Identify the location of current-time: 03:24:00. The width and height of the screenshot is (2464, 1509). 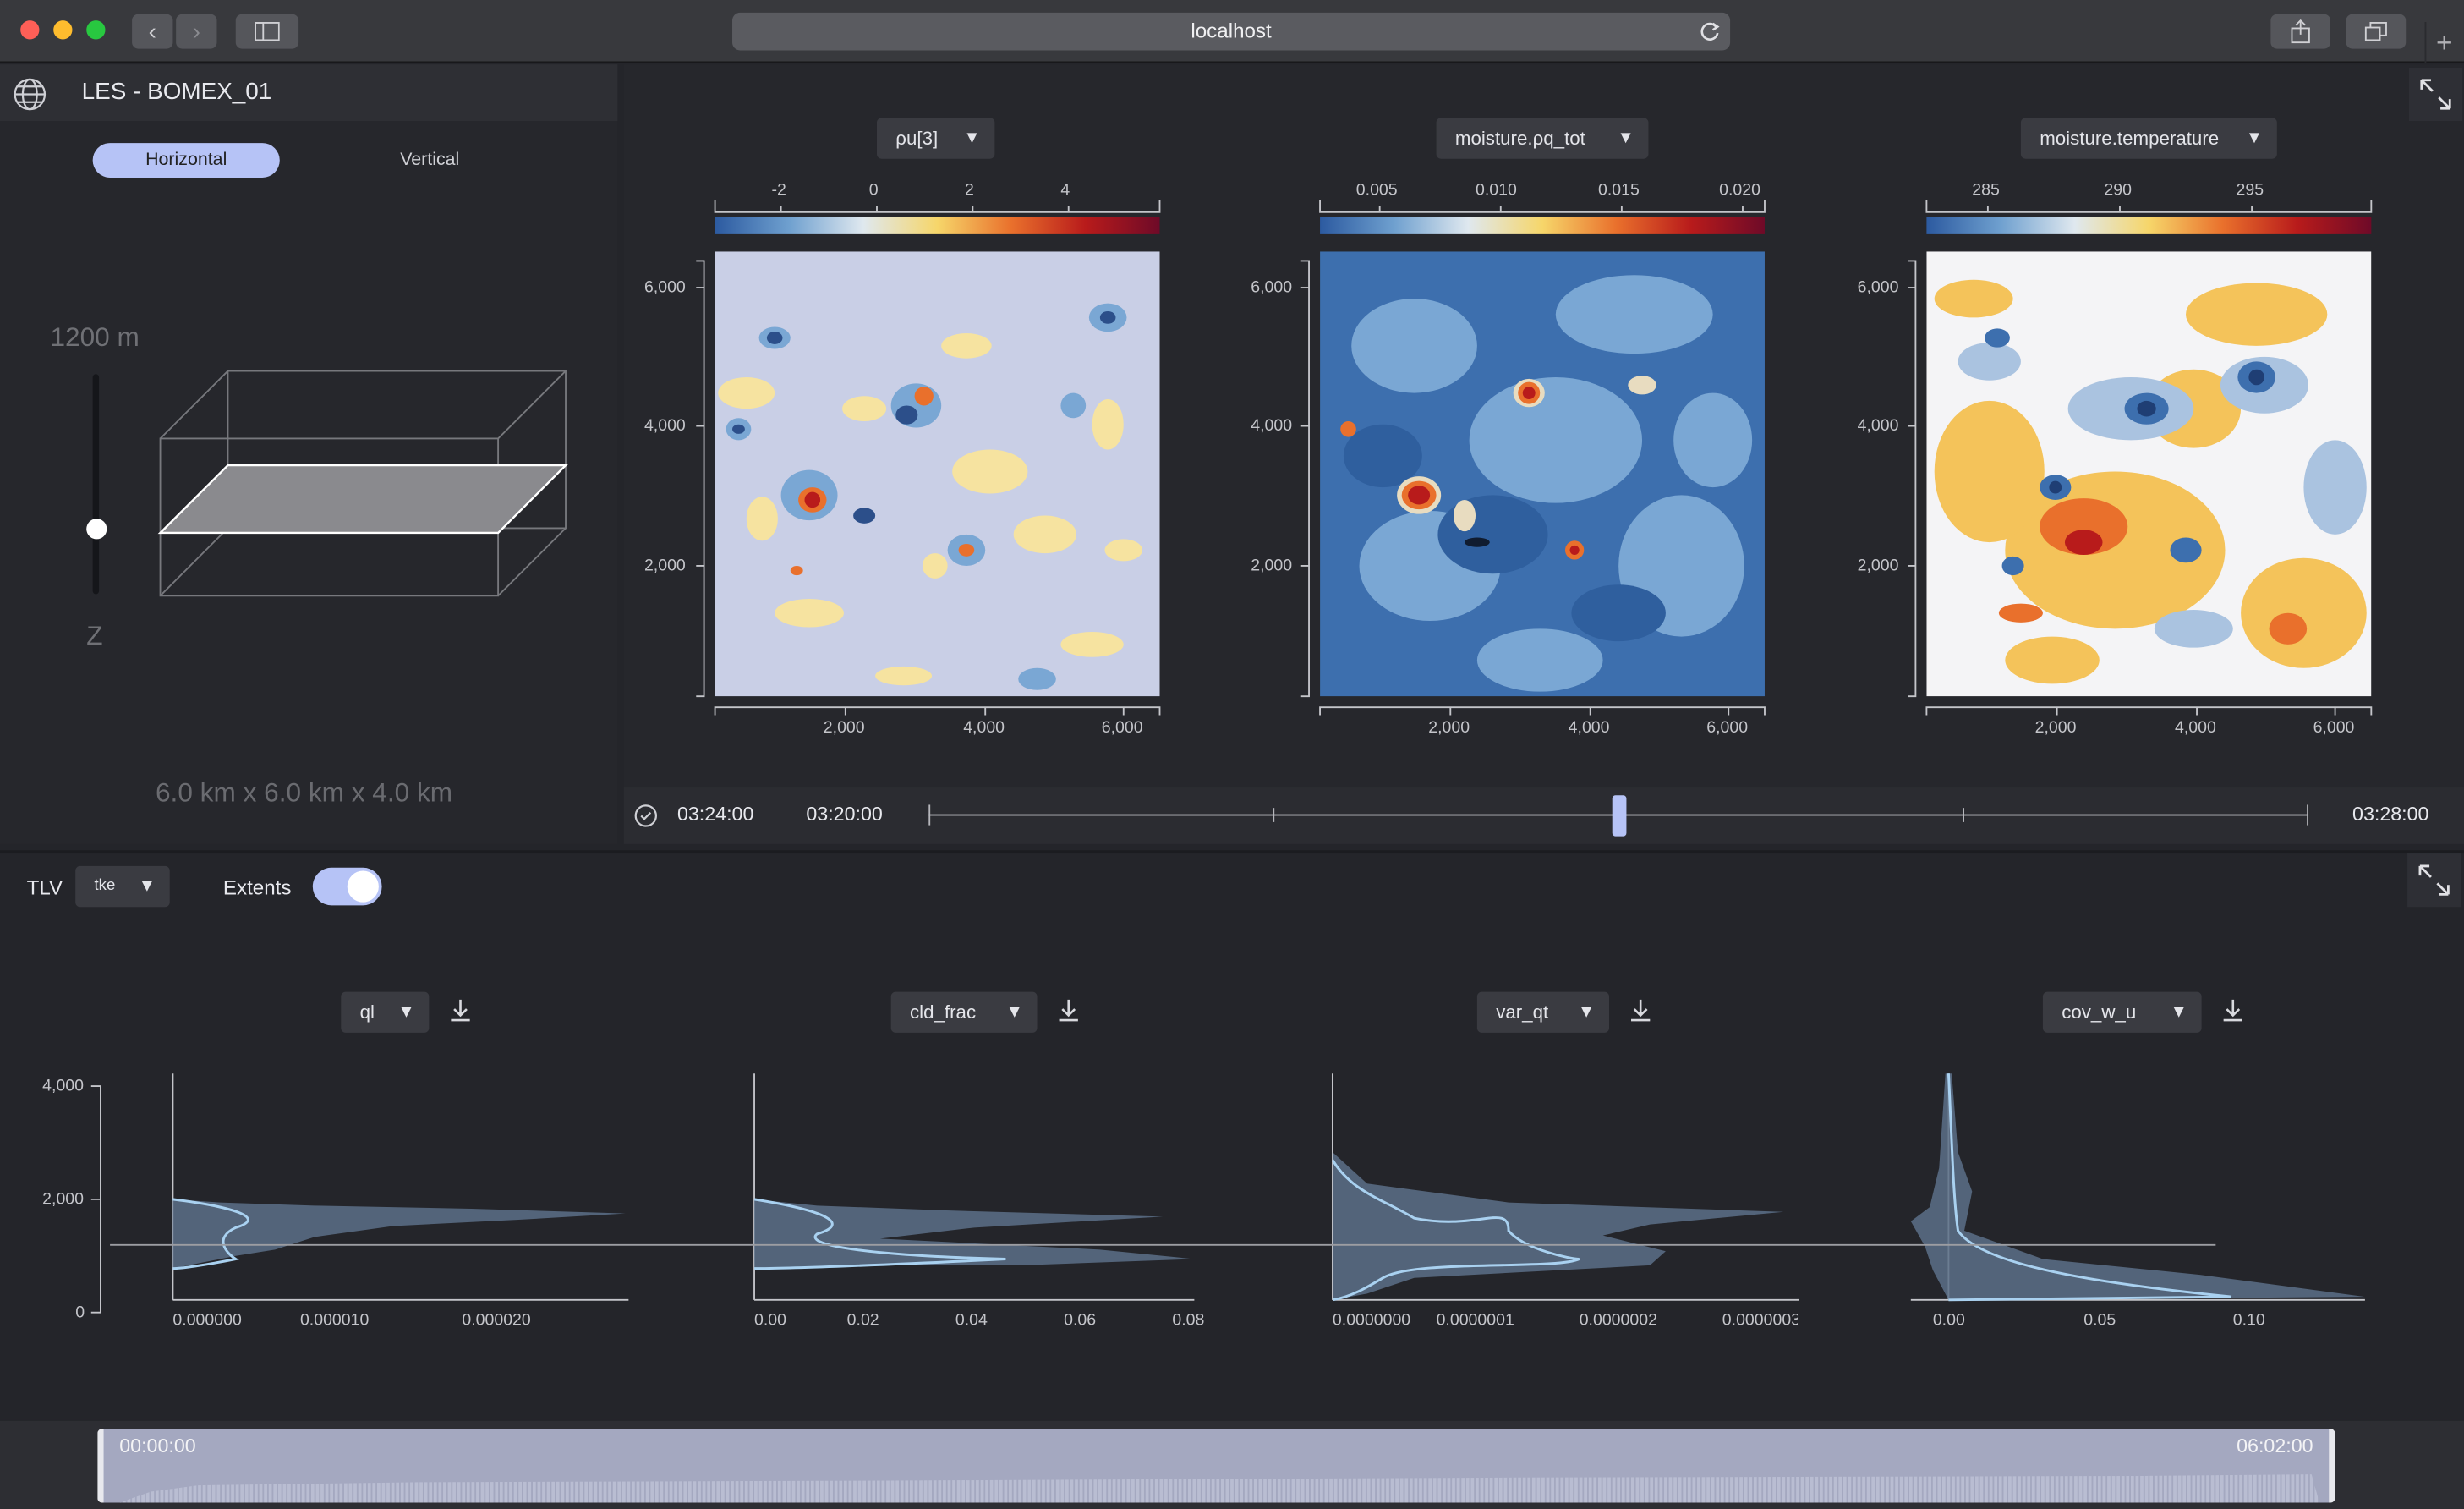
(715, 814).